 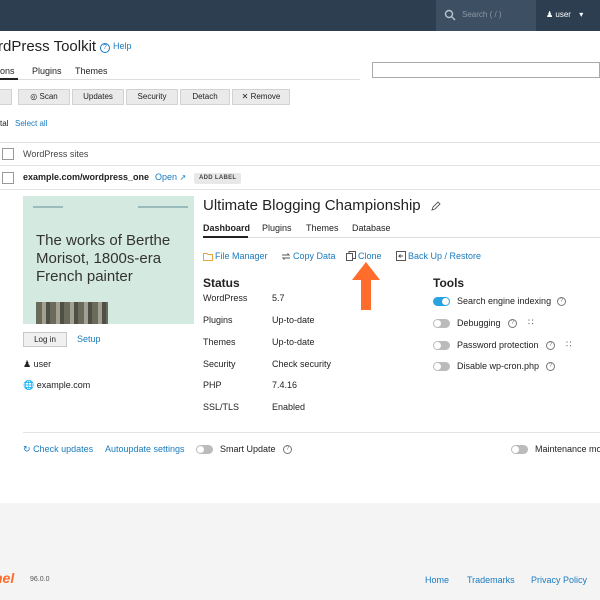 I want to click on smart-update-toggle, so click(x=204, y=449).